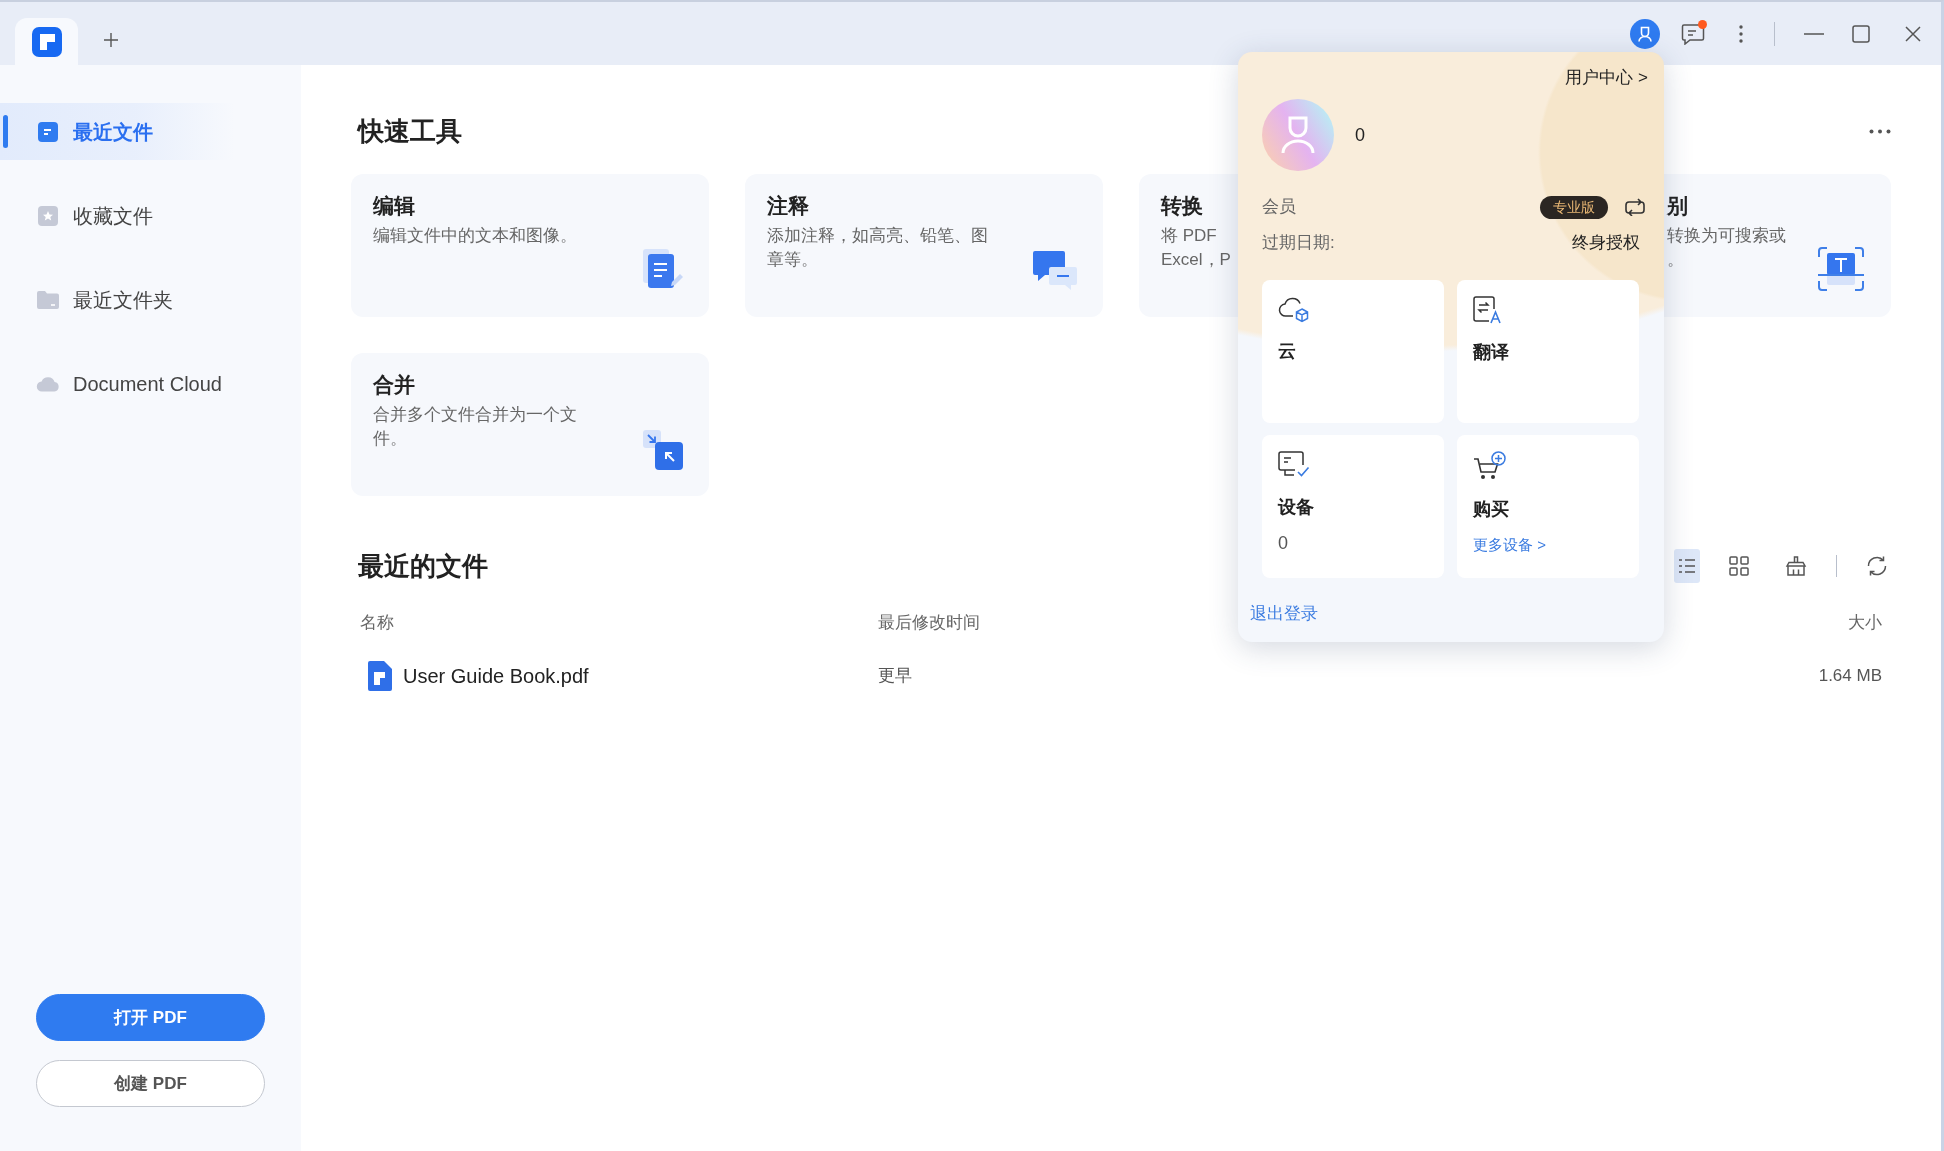  Describe the element at coordinates (1548, 506) in the screenshot. I see `feature-tile: 购买 更多设备 >` at that location.